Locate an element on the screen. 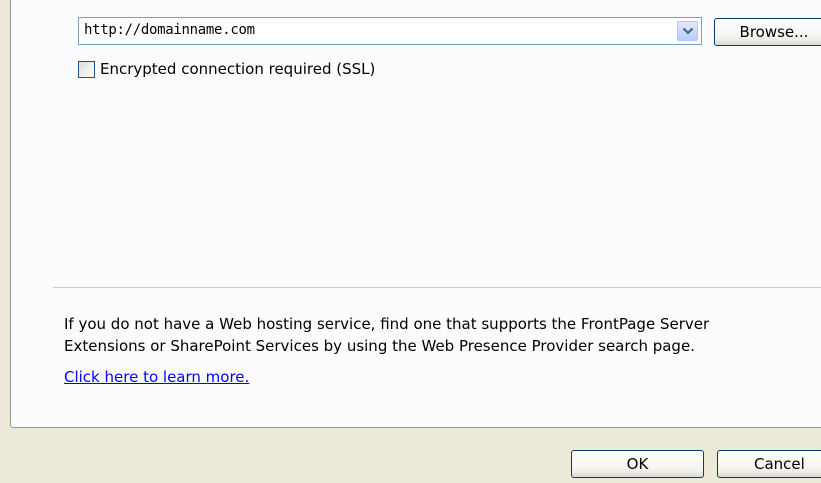  ssl-checkbox is located at coordinates (86, 69).